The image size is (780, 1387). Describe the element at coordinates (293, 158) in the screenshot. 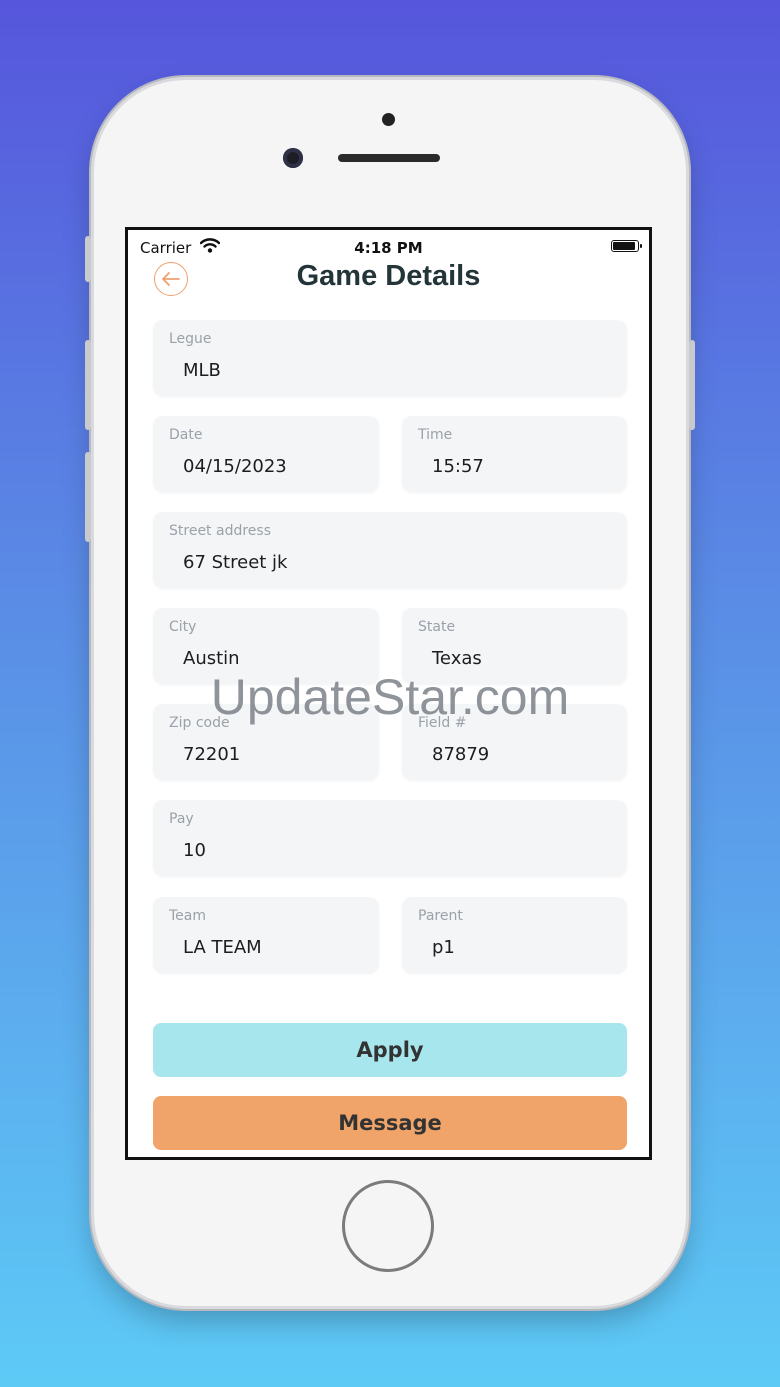

I see `front-camera` at that location.